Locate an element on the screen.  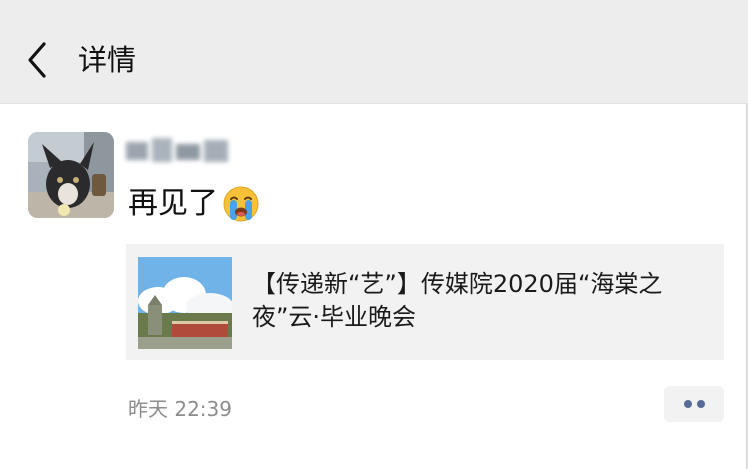
loudly-crying-face-icon is located at coordinates (241, 204).